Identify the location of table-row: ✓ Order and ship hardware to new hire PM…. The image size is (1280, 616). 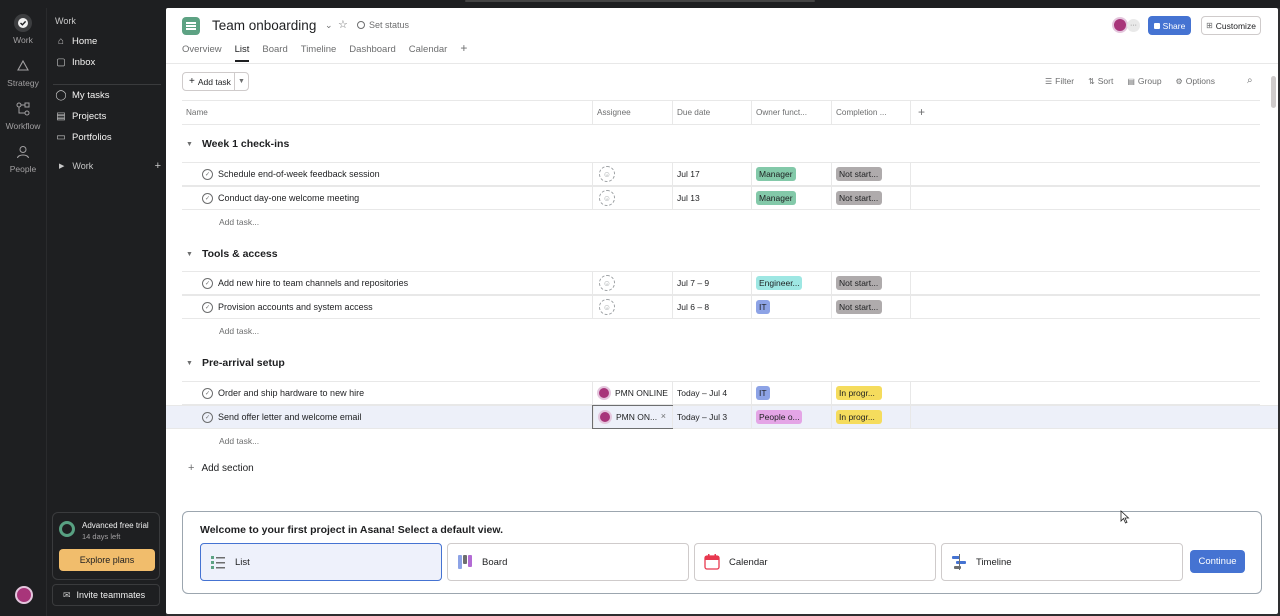
(721, 393).